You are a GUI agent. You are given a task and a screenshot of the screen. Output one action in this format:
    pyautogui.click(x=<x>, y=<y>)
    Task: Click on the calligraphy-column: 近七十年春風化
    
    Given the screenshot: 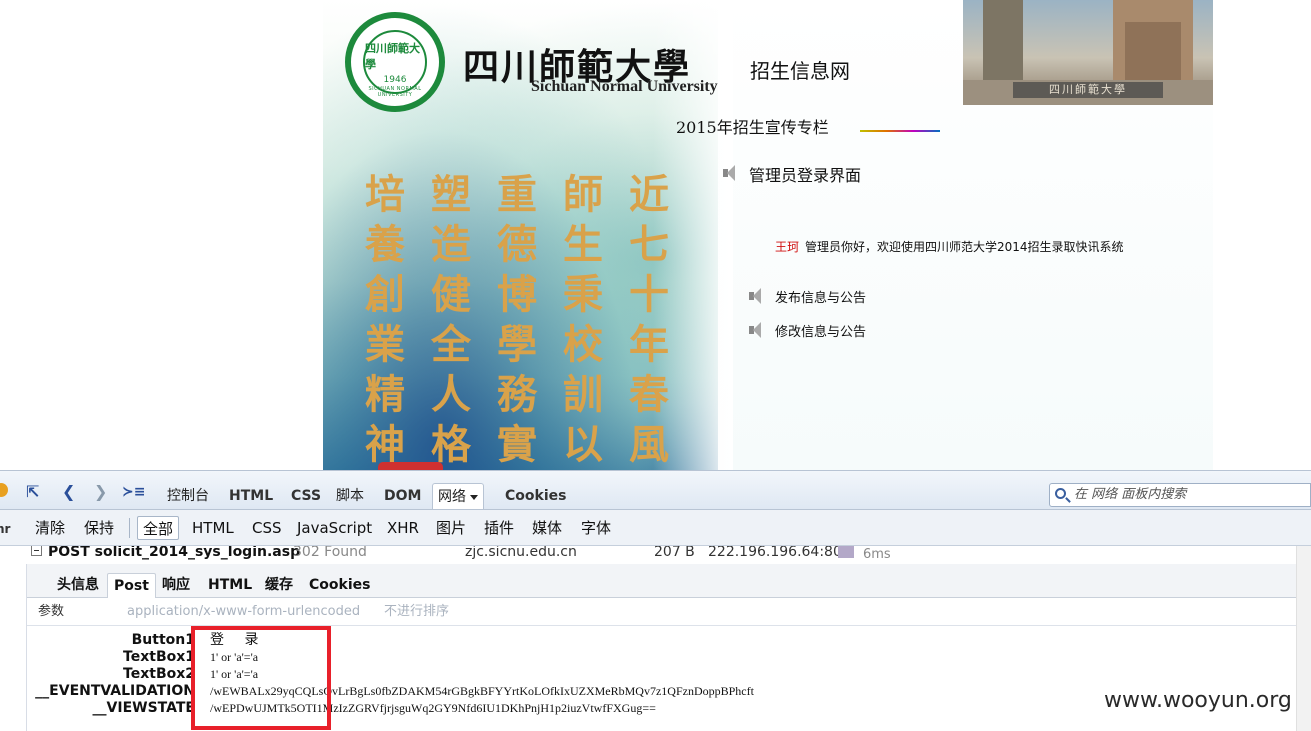 What is the action you would take?
    pyautogui.click(x=649, y=319)
    